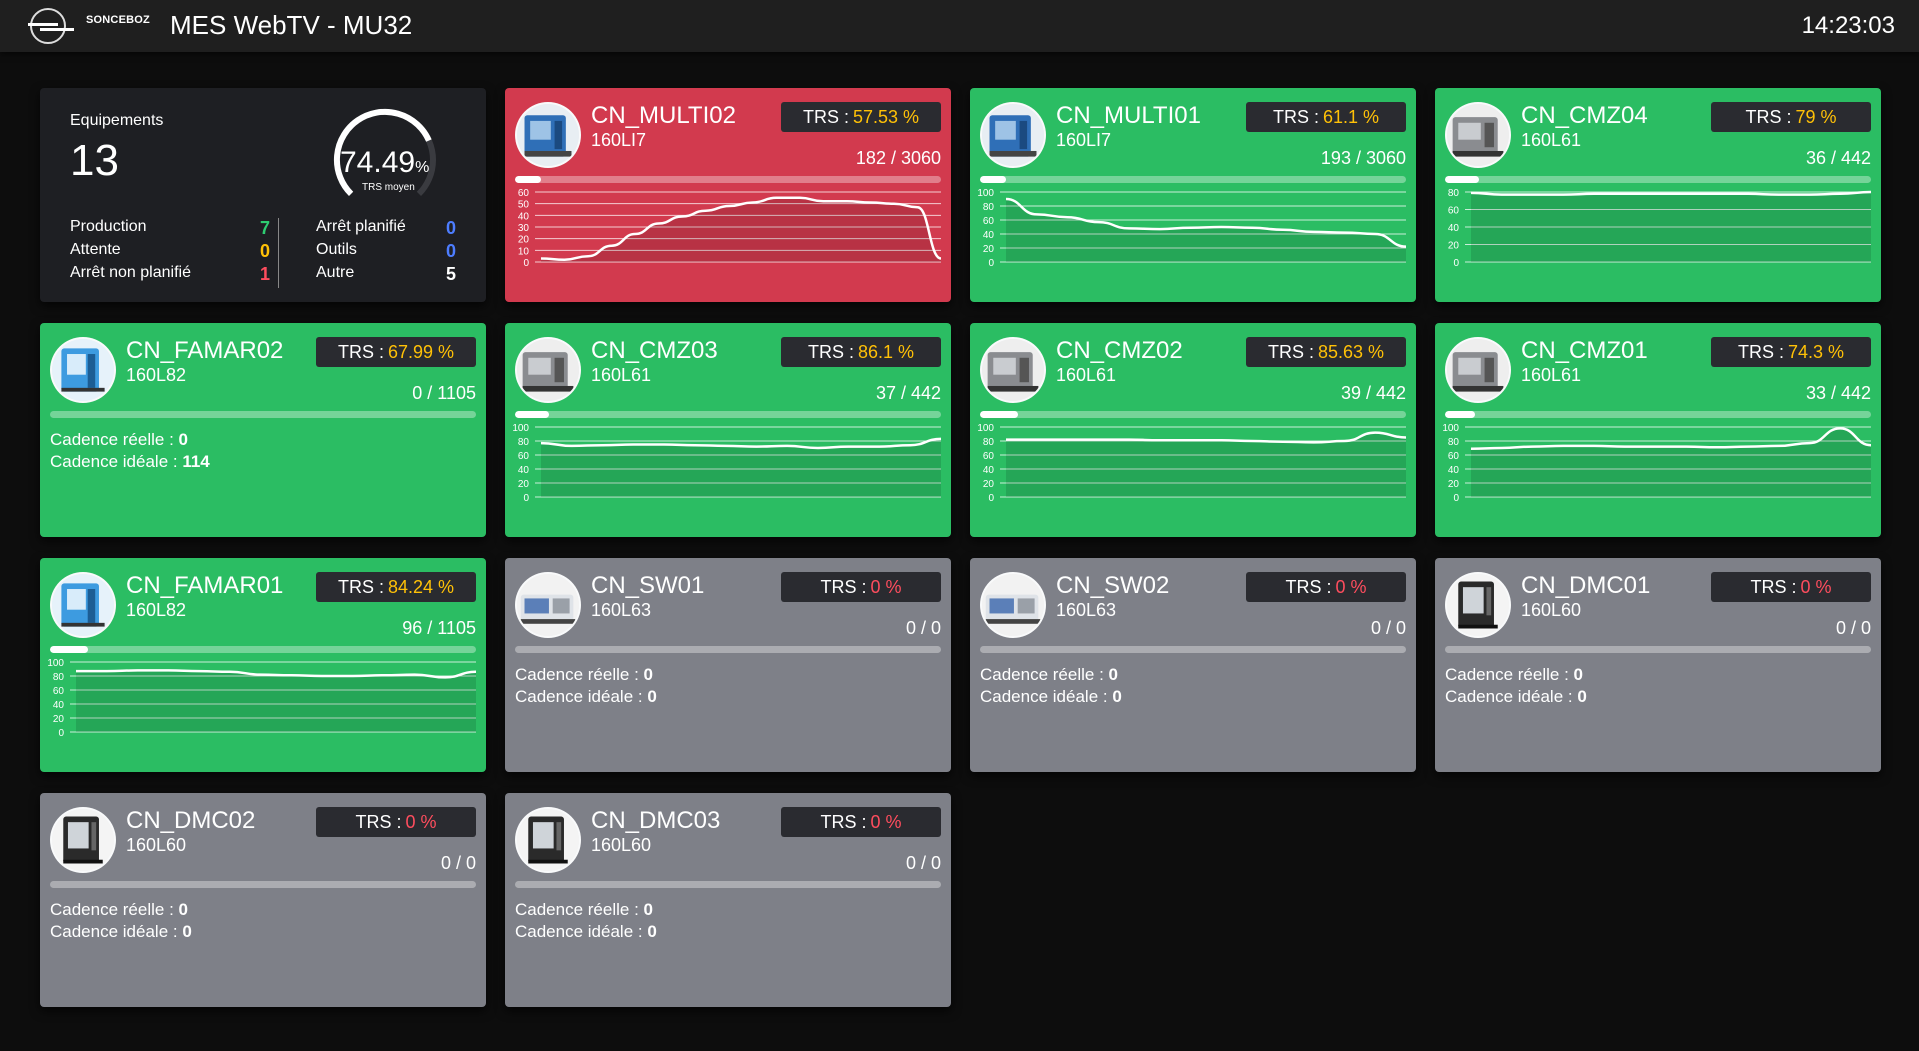  Describe the element at coordinates (1042, 674) in the screenshot. I see `cadence-real-label: Cadence réelle :` at that location.